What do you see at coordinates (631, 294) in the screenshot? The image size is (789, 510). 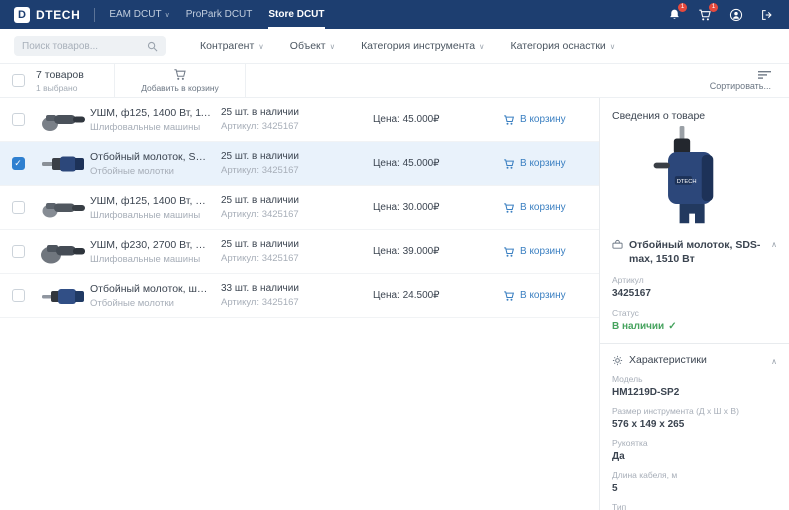 I see `article-value: 3425167` at bounding box center [631, 294].